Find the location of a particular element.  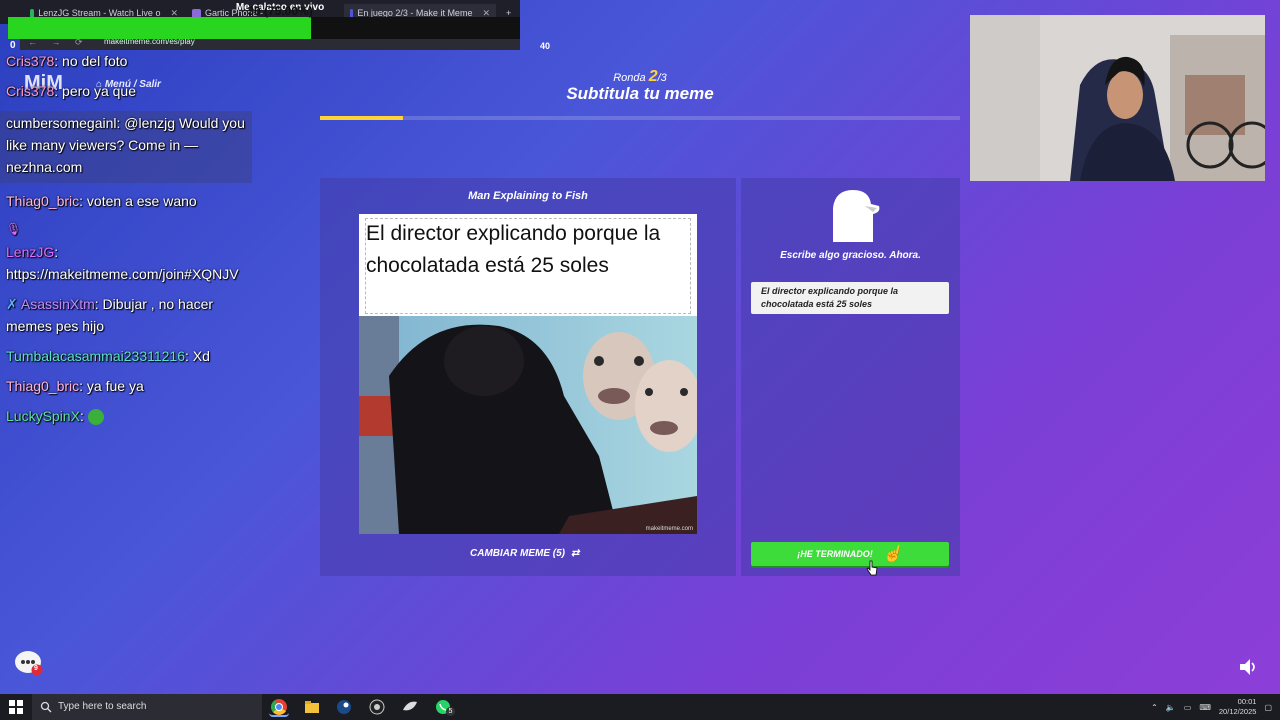

search-icon is located at coordinates (46, 707).